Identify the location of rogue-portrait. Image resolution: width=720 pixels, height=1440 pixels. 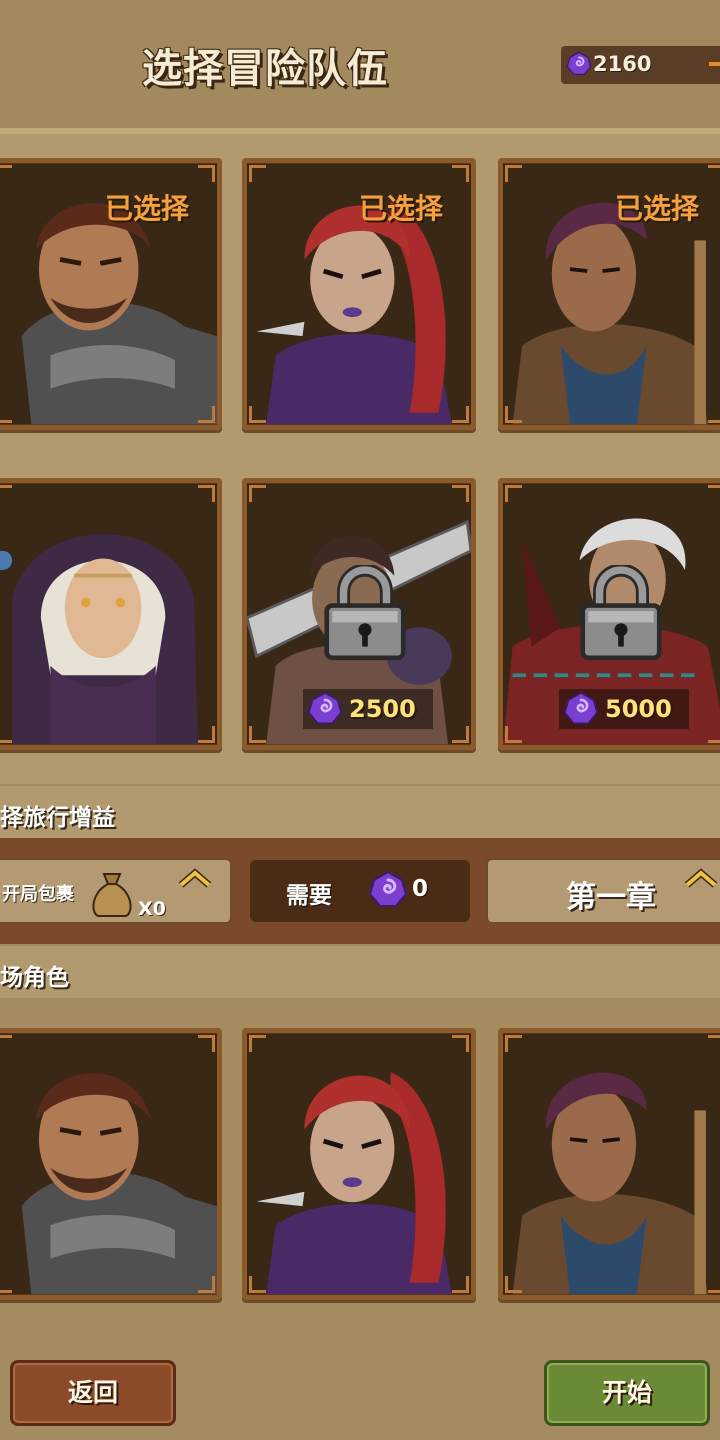
(359, 1164).